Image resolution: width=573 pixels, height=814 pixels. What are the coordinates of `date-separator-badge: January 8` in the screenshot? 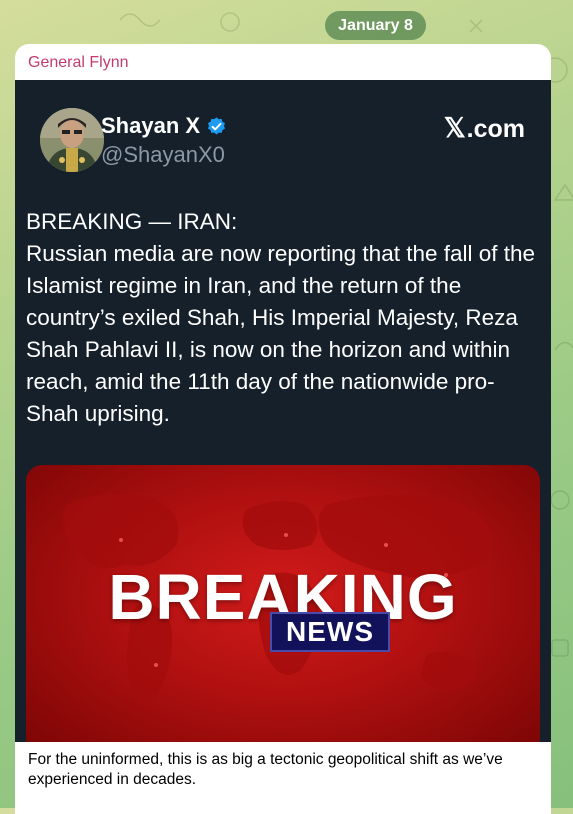 It's located at (375, 25).